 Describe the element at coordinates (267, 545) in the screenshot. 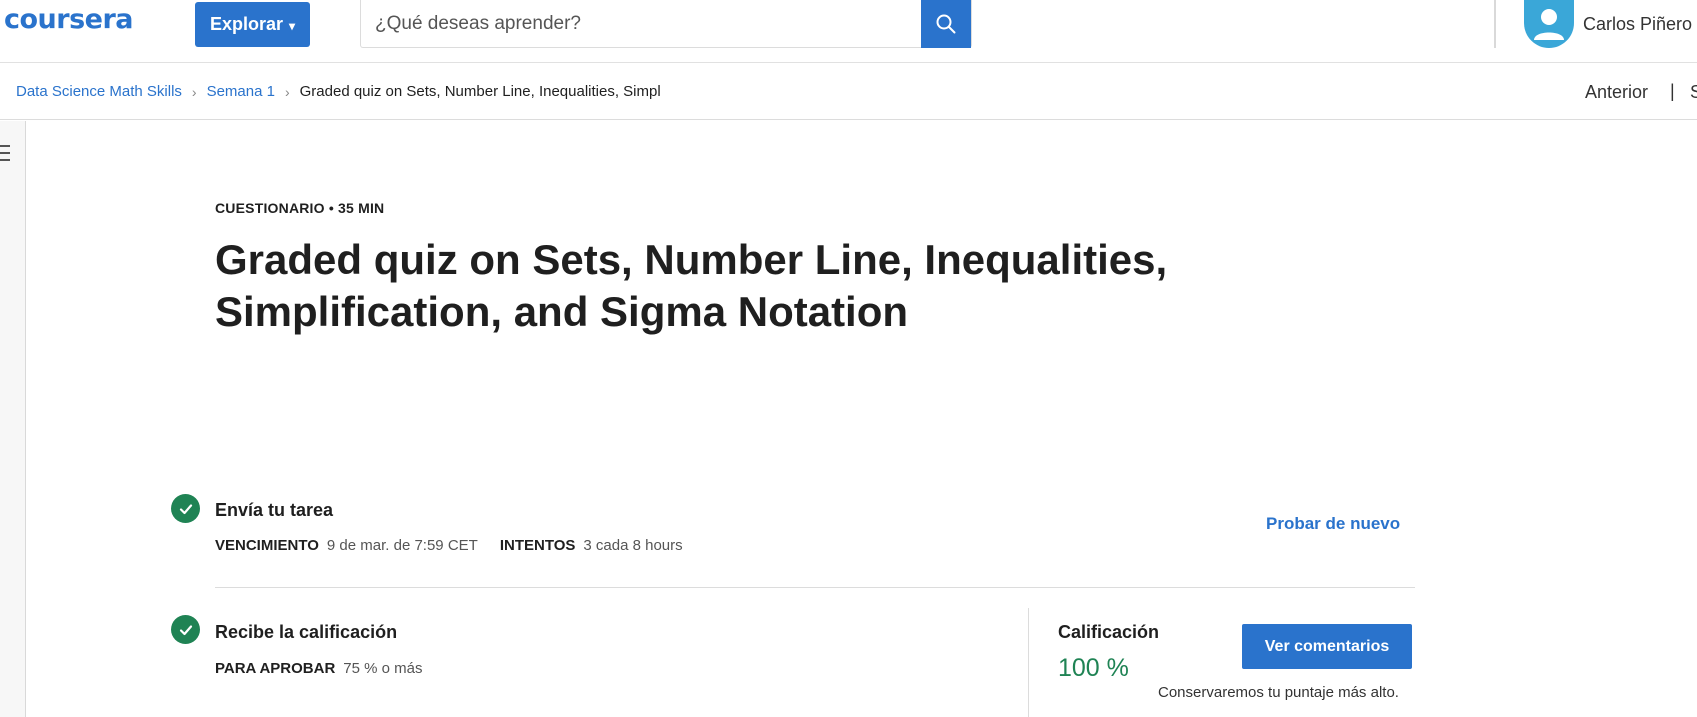

I see `due-label: VENCIMIENTO` at that location.